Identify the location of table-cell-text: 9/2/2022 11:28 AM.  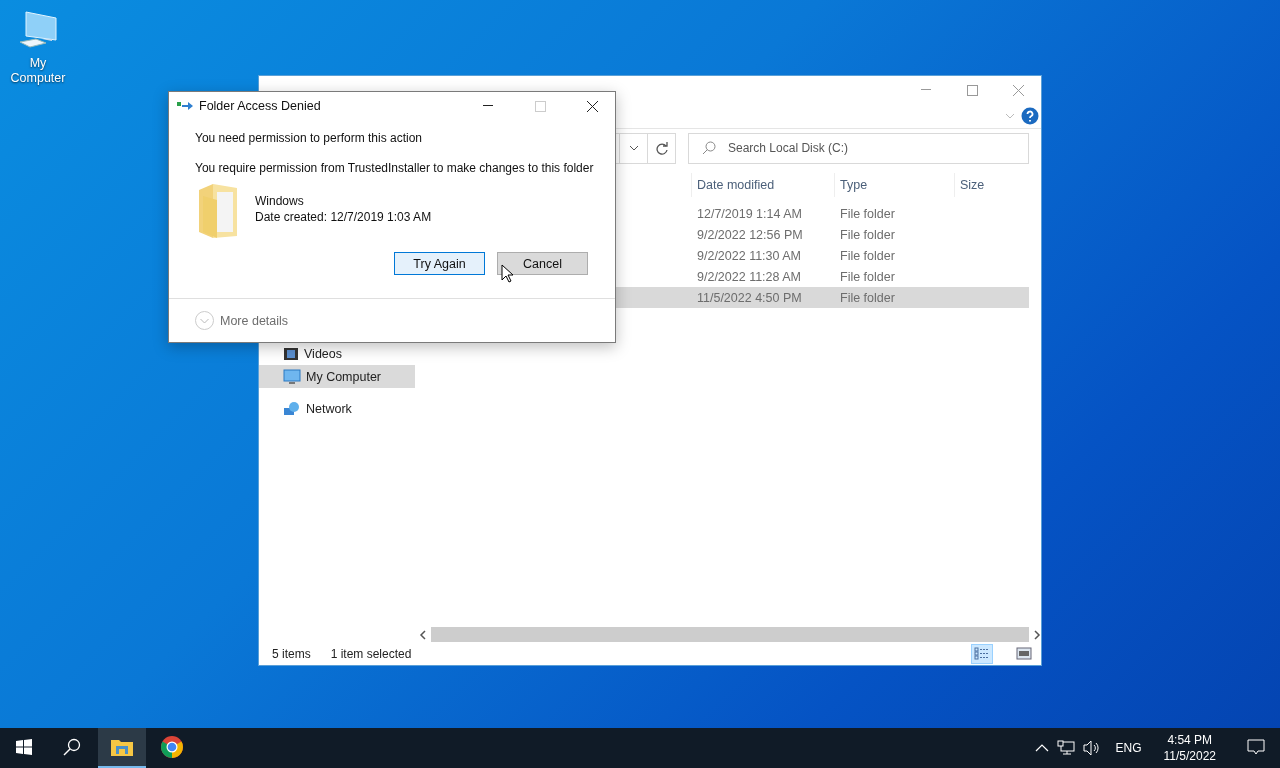
(749, 276).